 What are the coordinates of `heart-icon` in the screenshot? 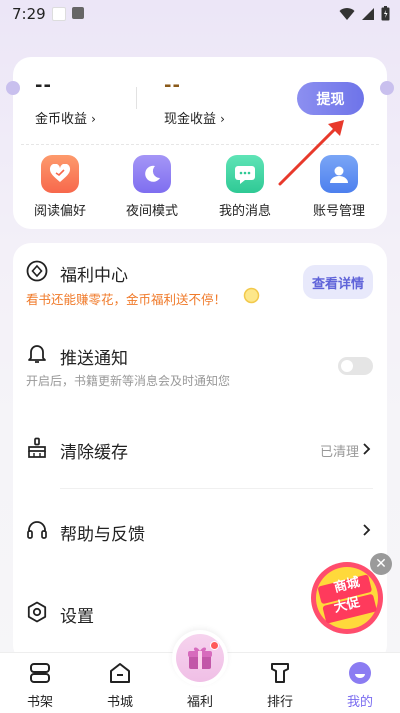 It's located at (60, 174).